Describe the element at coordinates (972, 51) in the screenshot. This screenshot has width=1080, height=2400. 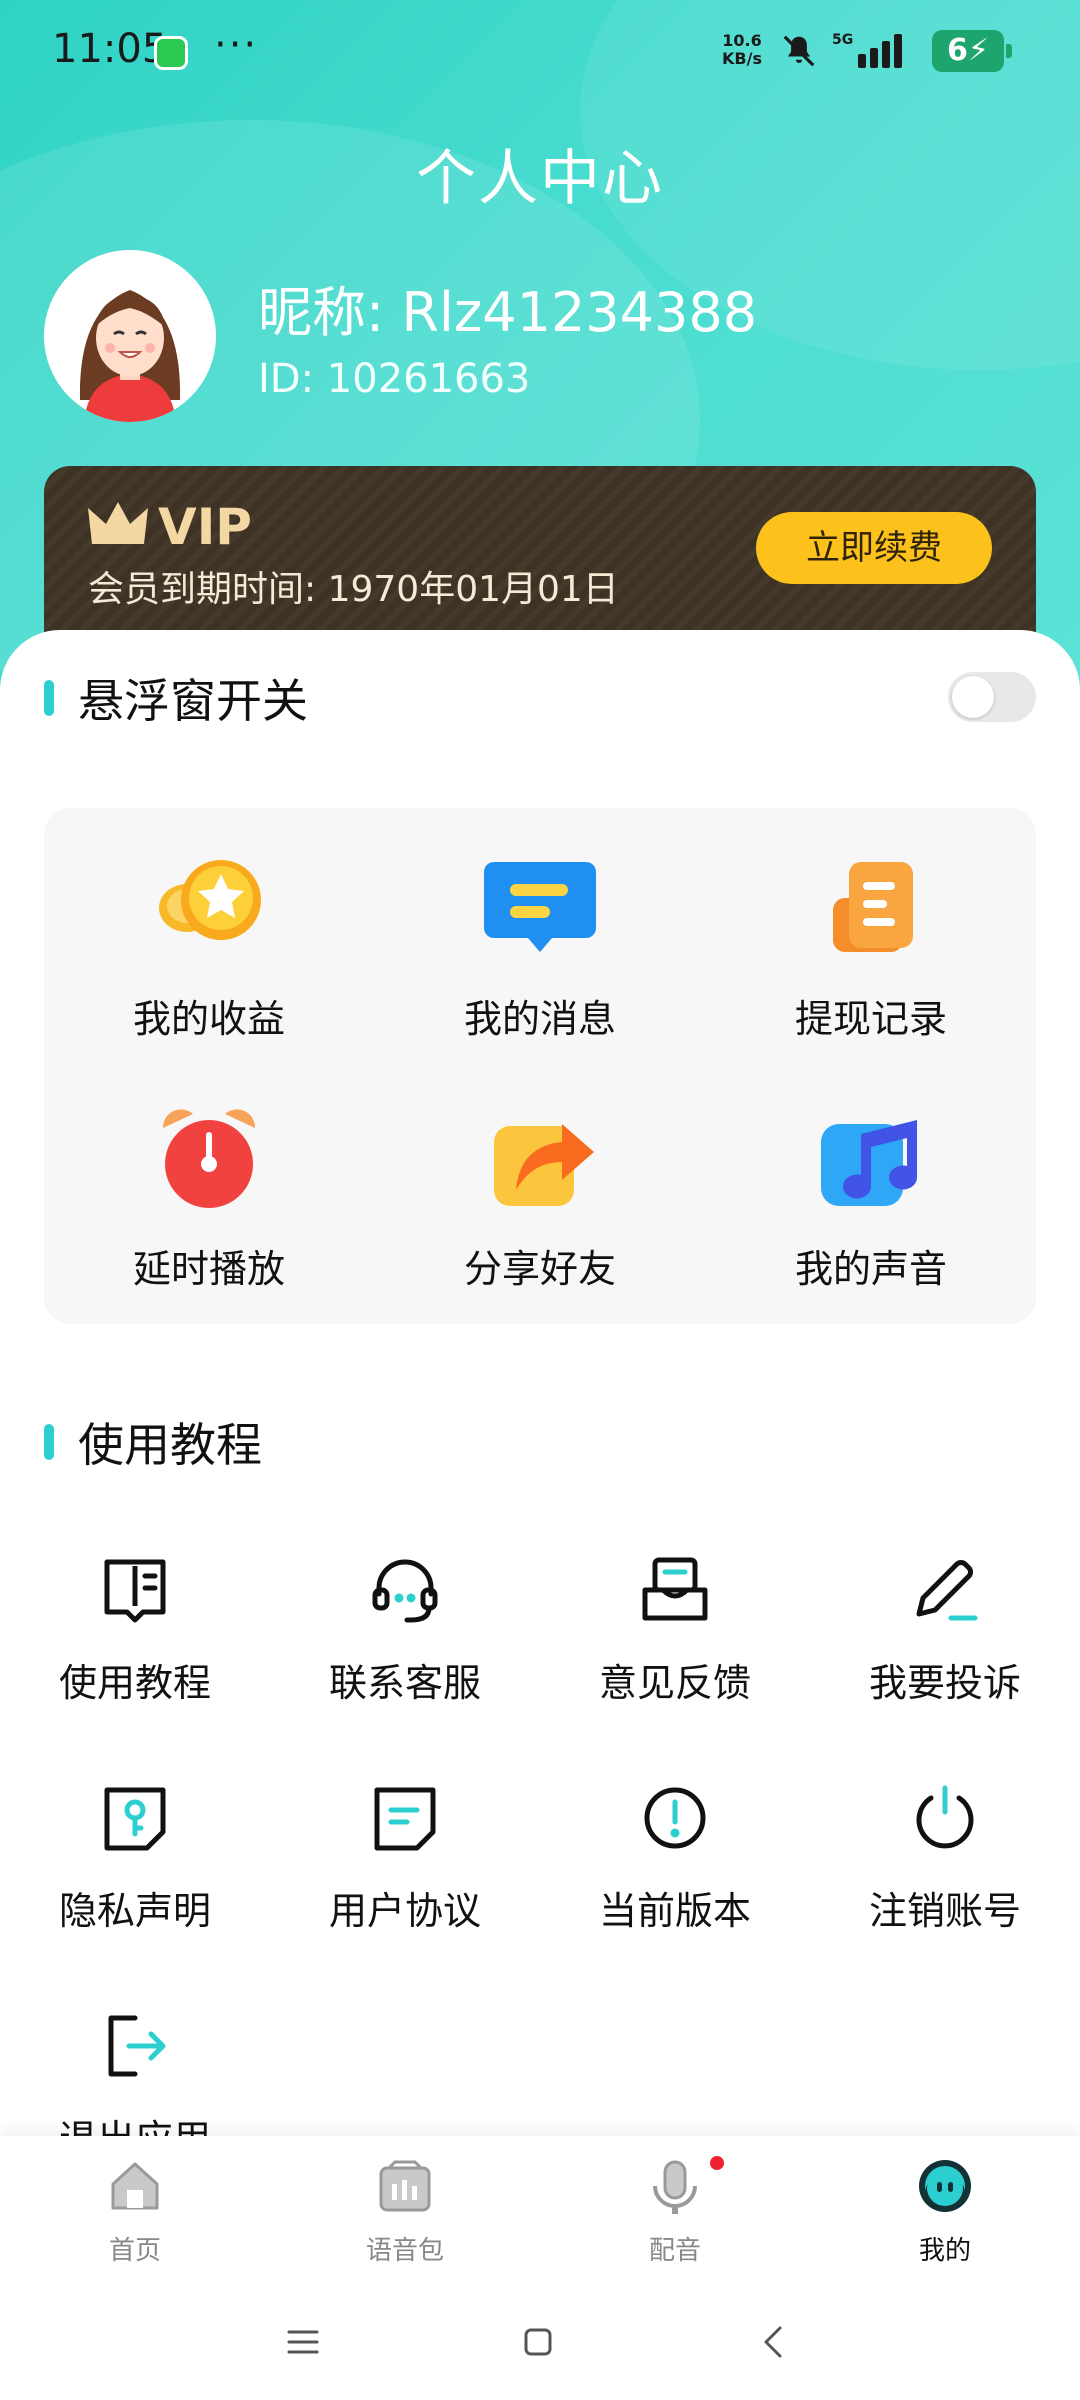
I see `battery-icon: 6⚡` at that location.